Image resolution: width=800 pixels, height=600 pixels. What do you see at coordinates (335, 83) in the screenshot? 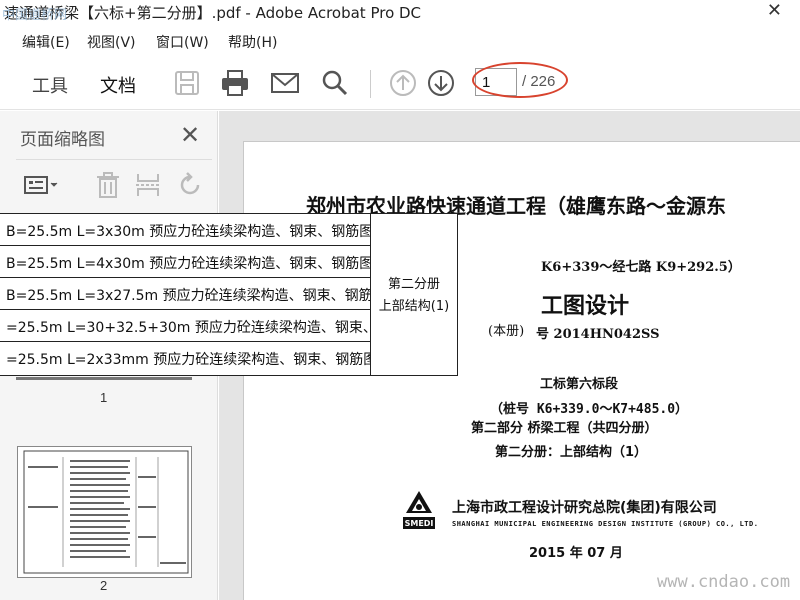
I see `search-icon` at bounding box center [335, 83].